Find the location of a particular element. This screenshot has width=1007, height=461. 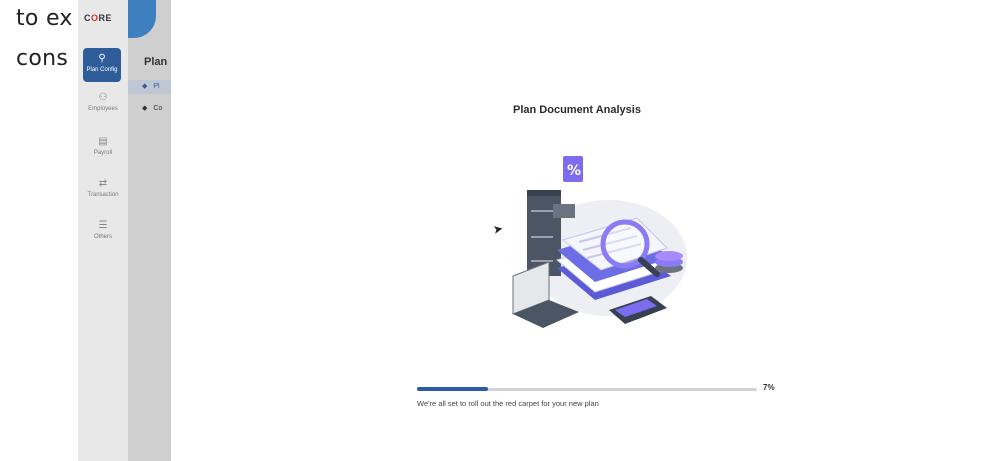

rail-item-transaction: ⇄ Transaction is located at coordinates (103, 188).